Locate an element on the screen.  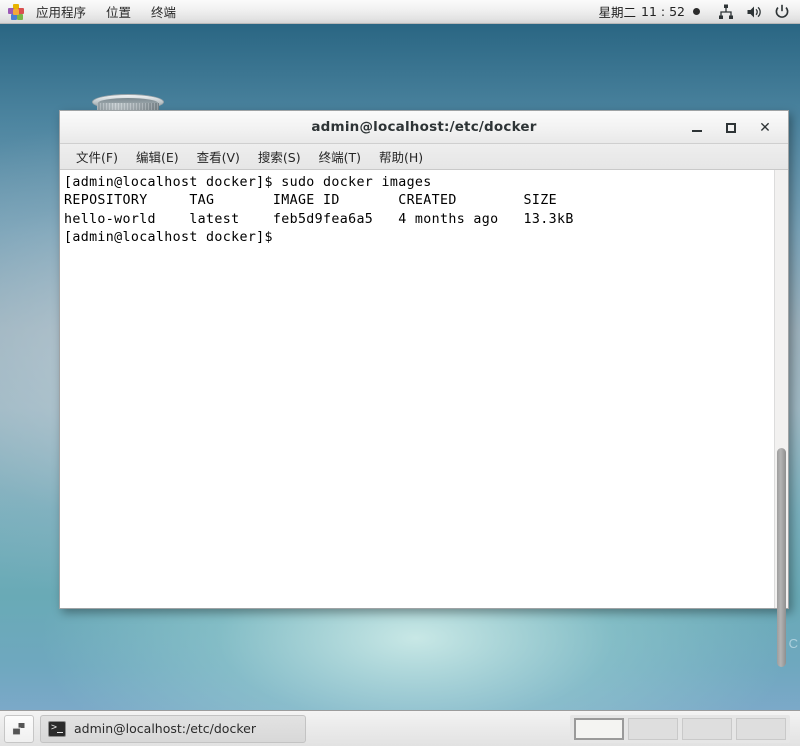
recording-dot-icon is located at coordinates (696, 11).